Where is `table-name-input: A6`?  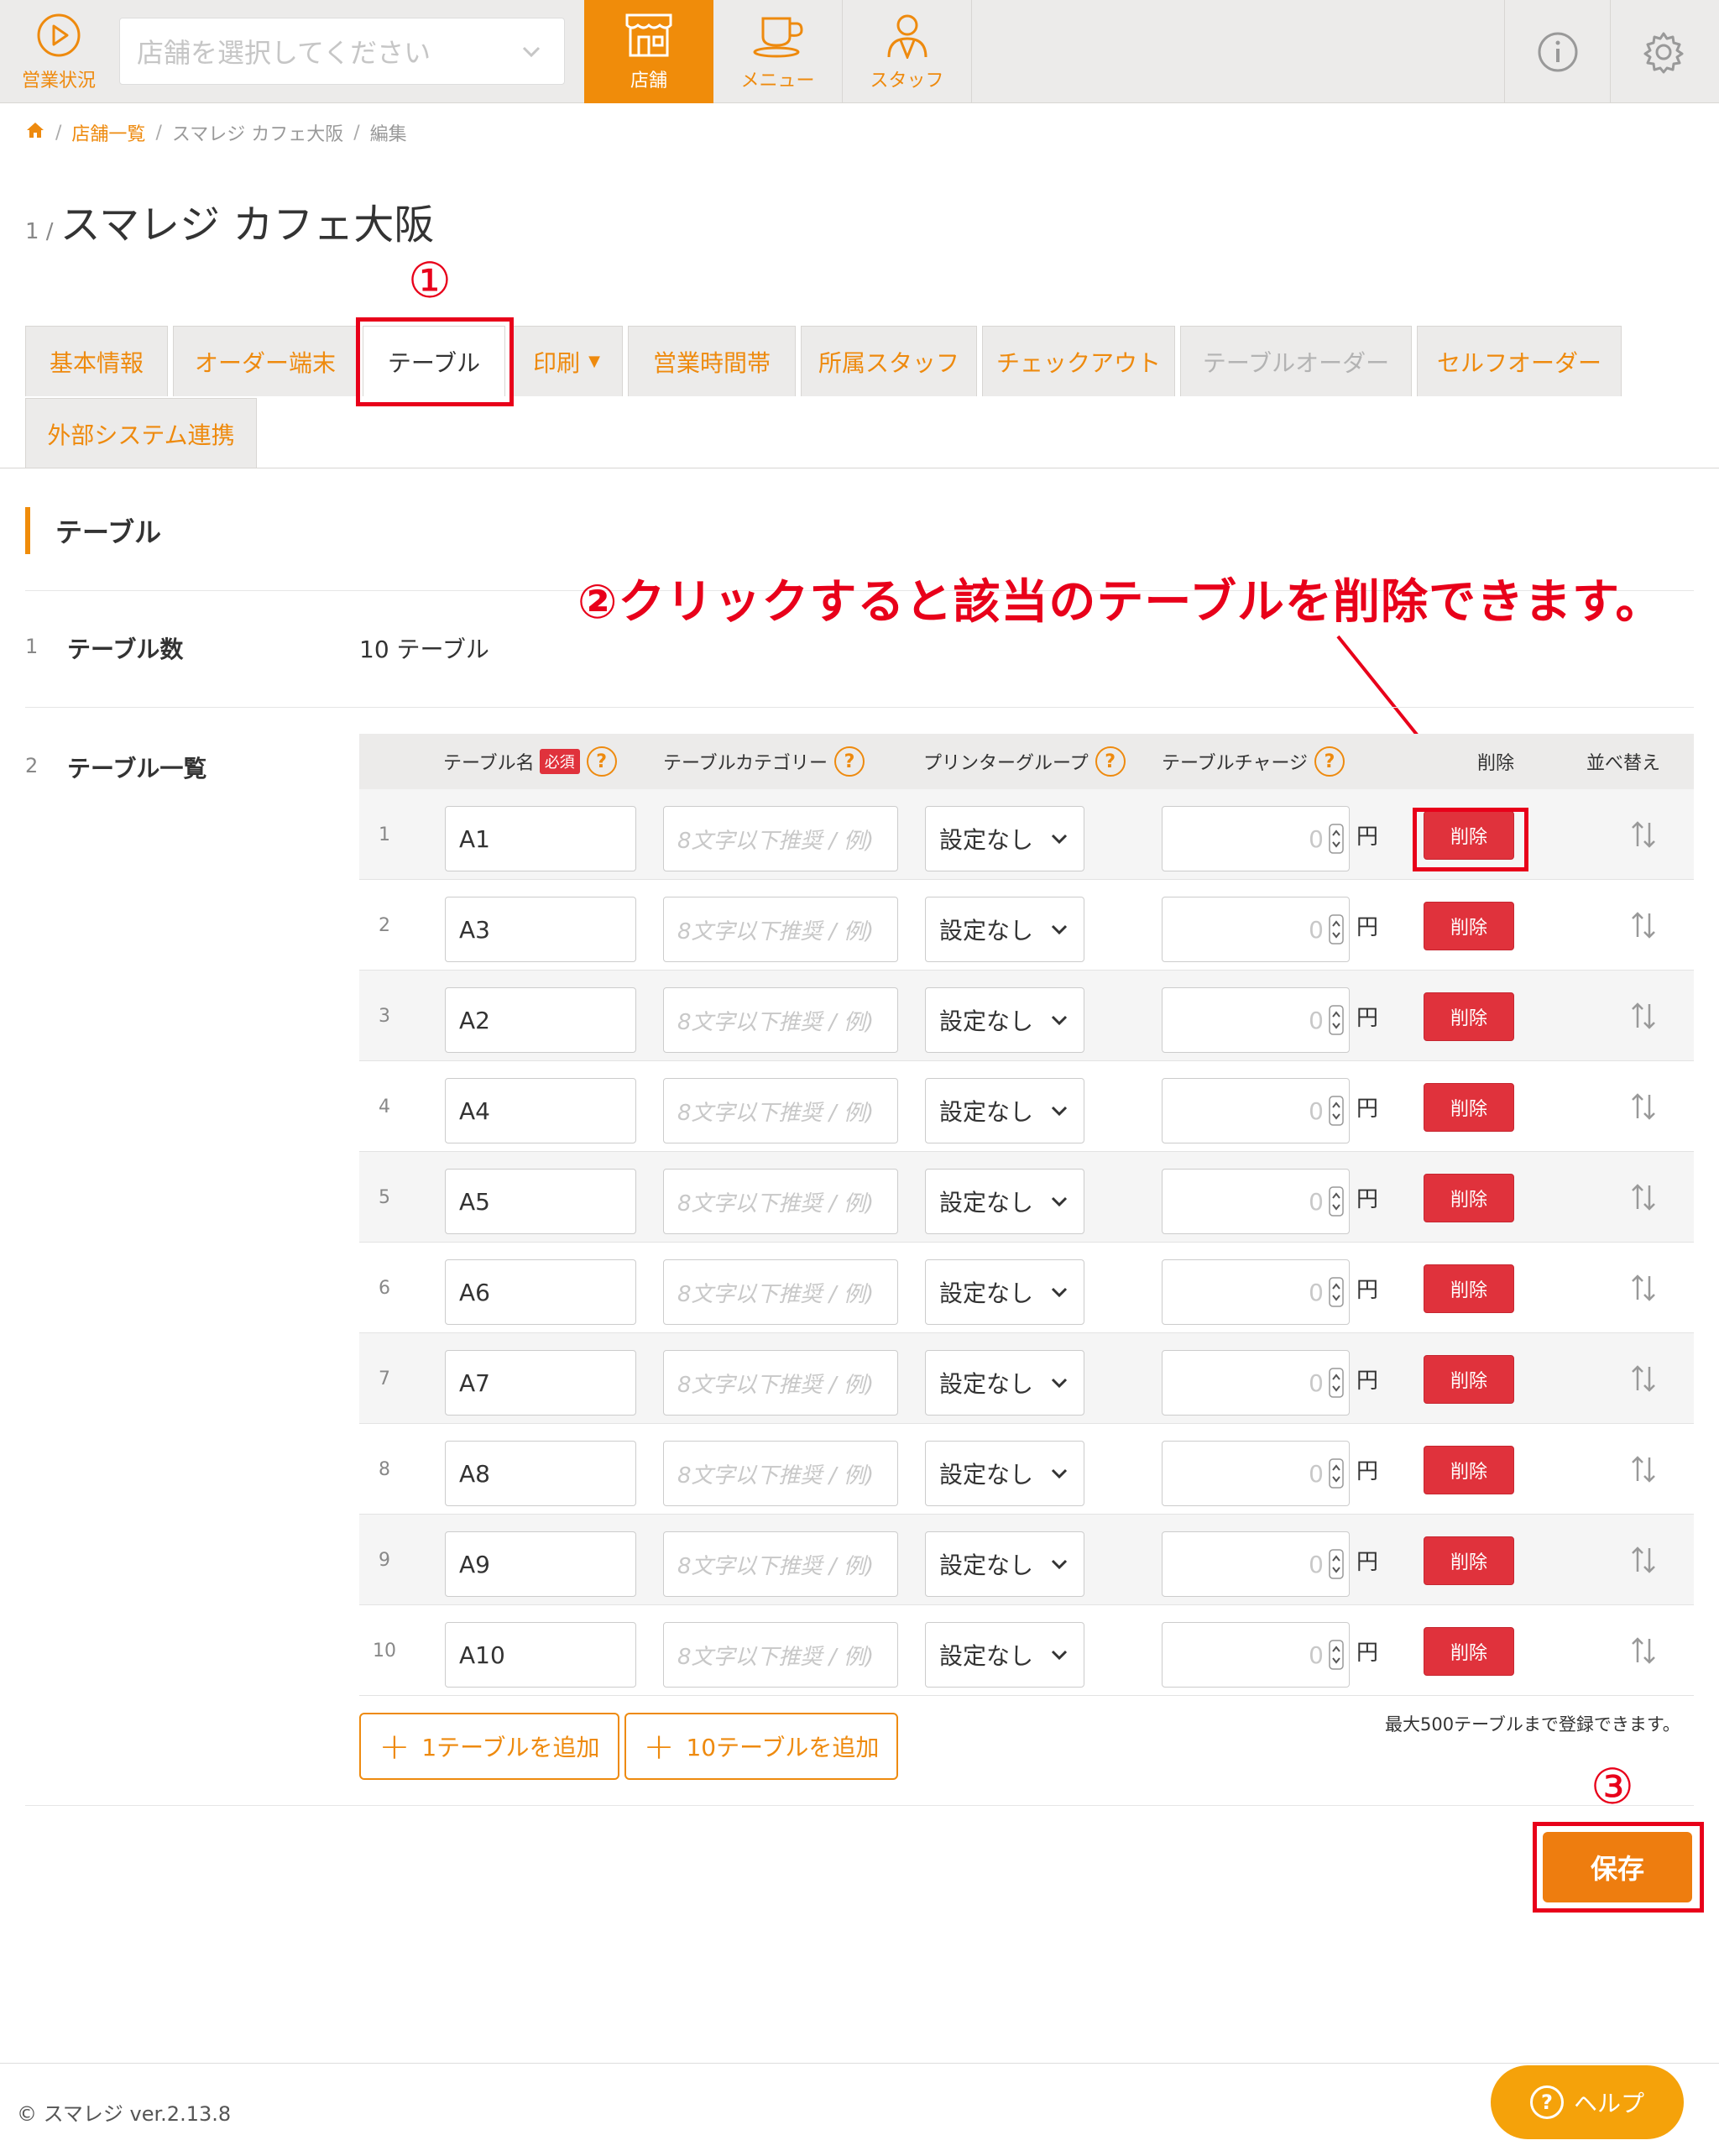 table-name-input: A6 is located at coordinates (540, 1292).